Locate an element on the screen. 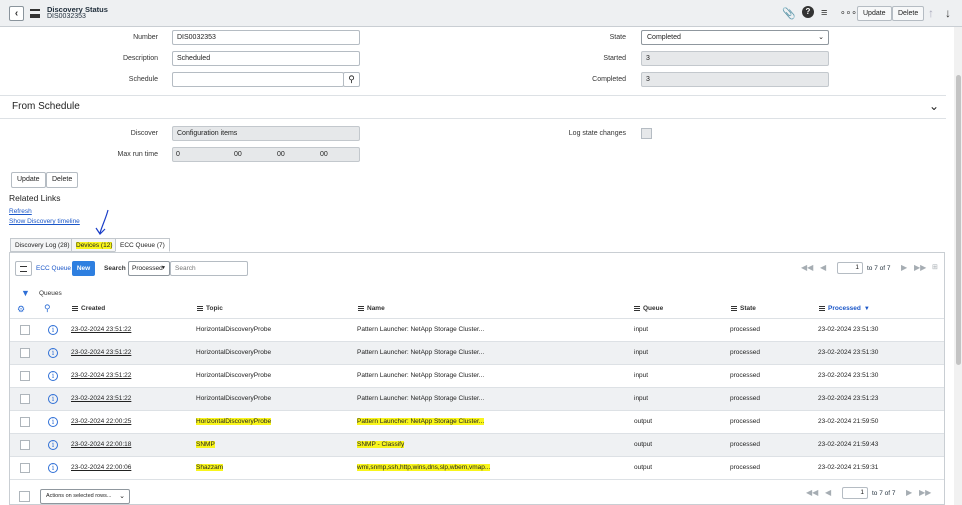 The image size is (962, 505). previous-page-icon: ◀ is located at coordinates (823, 267).